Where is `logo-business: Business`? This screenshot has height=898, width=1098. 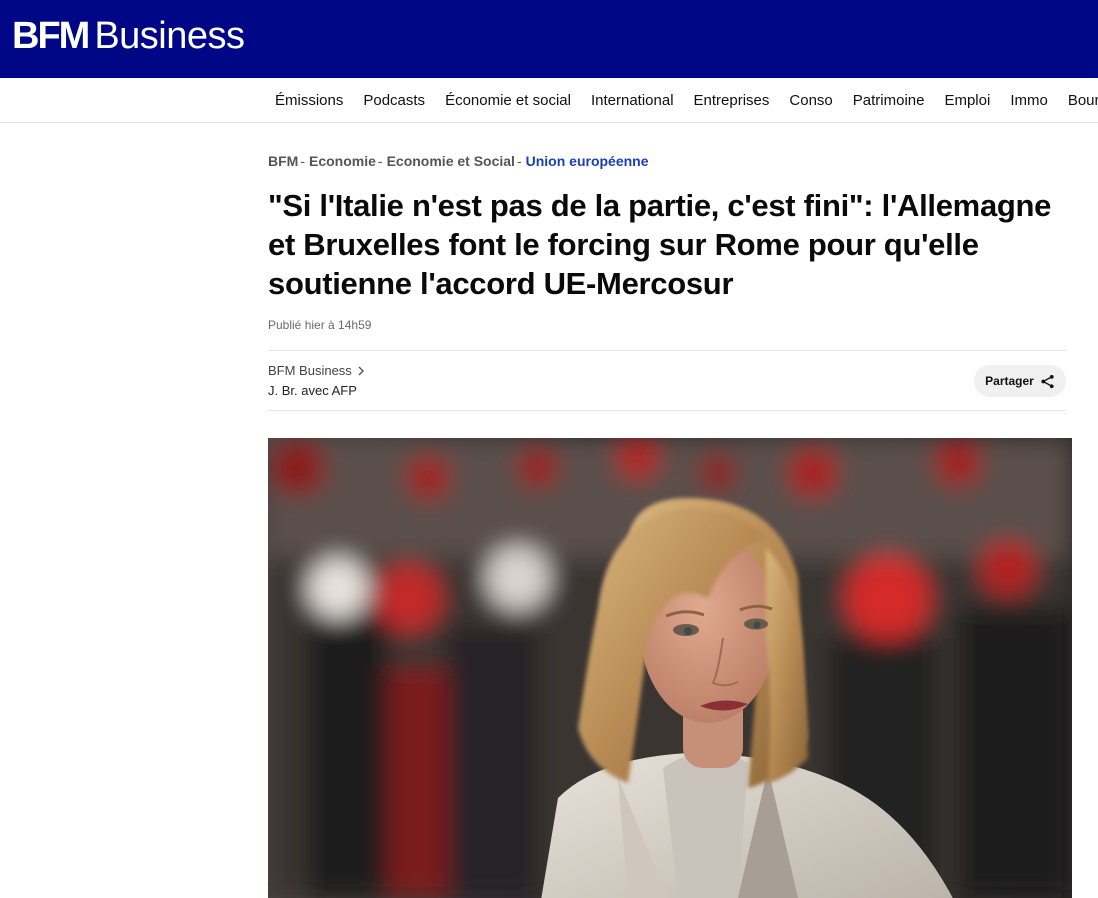
logo-business: Business is located at coordinates (169, 36).